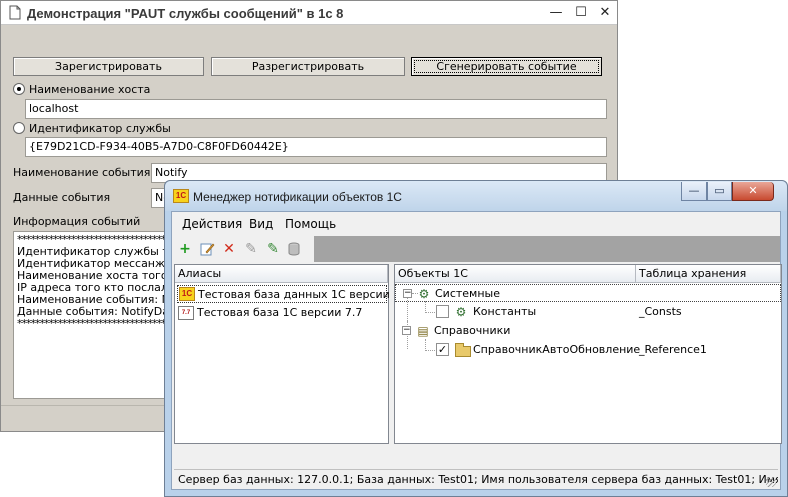 The height and width of the screenshot is (497, 788). Describe the element at coordinates (261, 224) in the screenshot. I see `menu-view: Вид` at that location.